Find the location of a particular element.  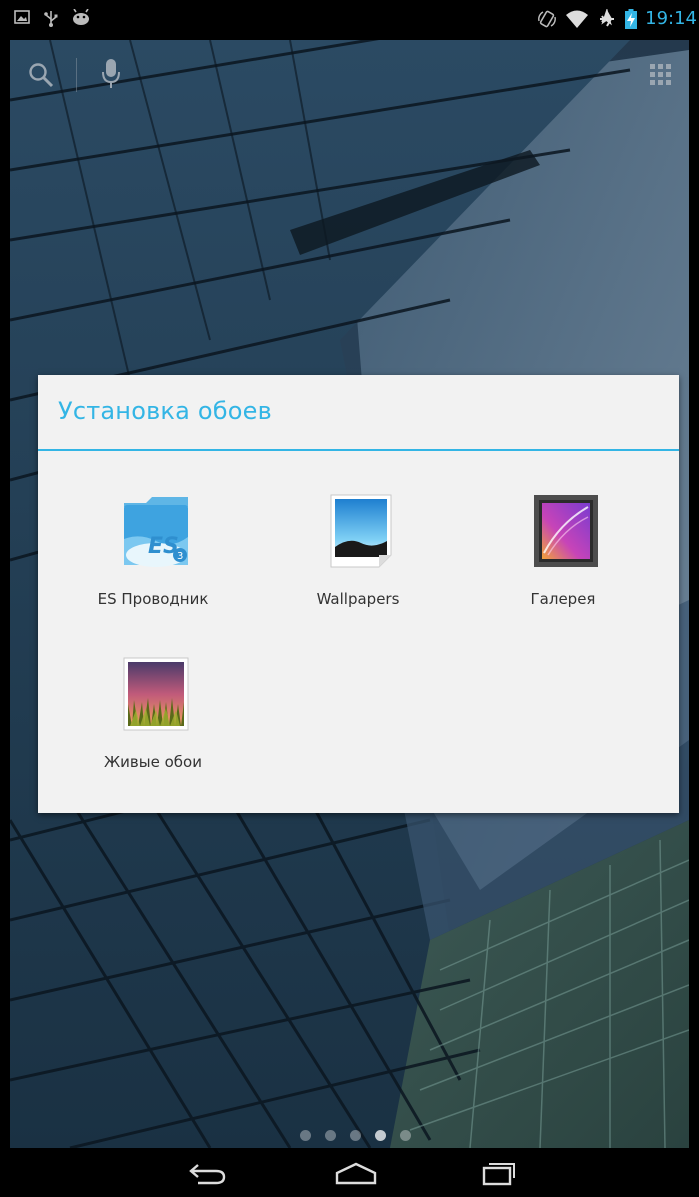

android-debug-icon is located at coordinates (81, 17).